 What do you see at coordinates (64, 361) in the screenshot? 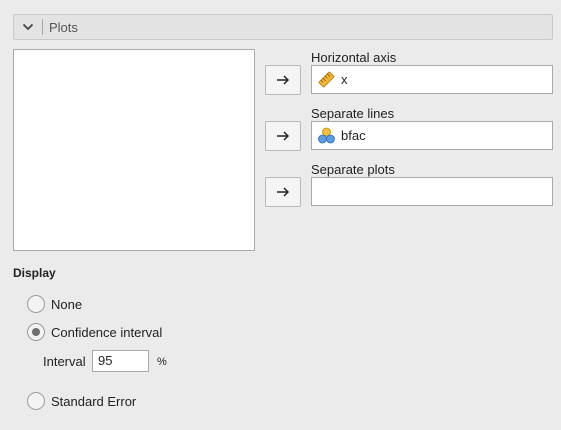
I see `interval-label: Interval` at bounding box center [64, 361].